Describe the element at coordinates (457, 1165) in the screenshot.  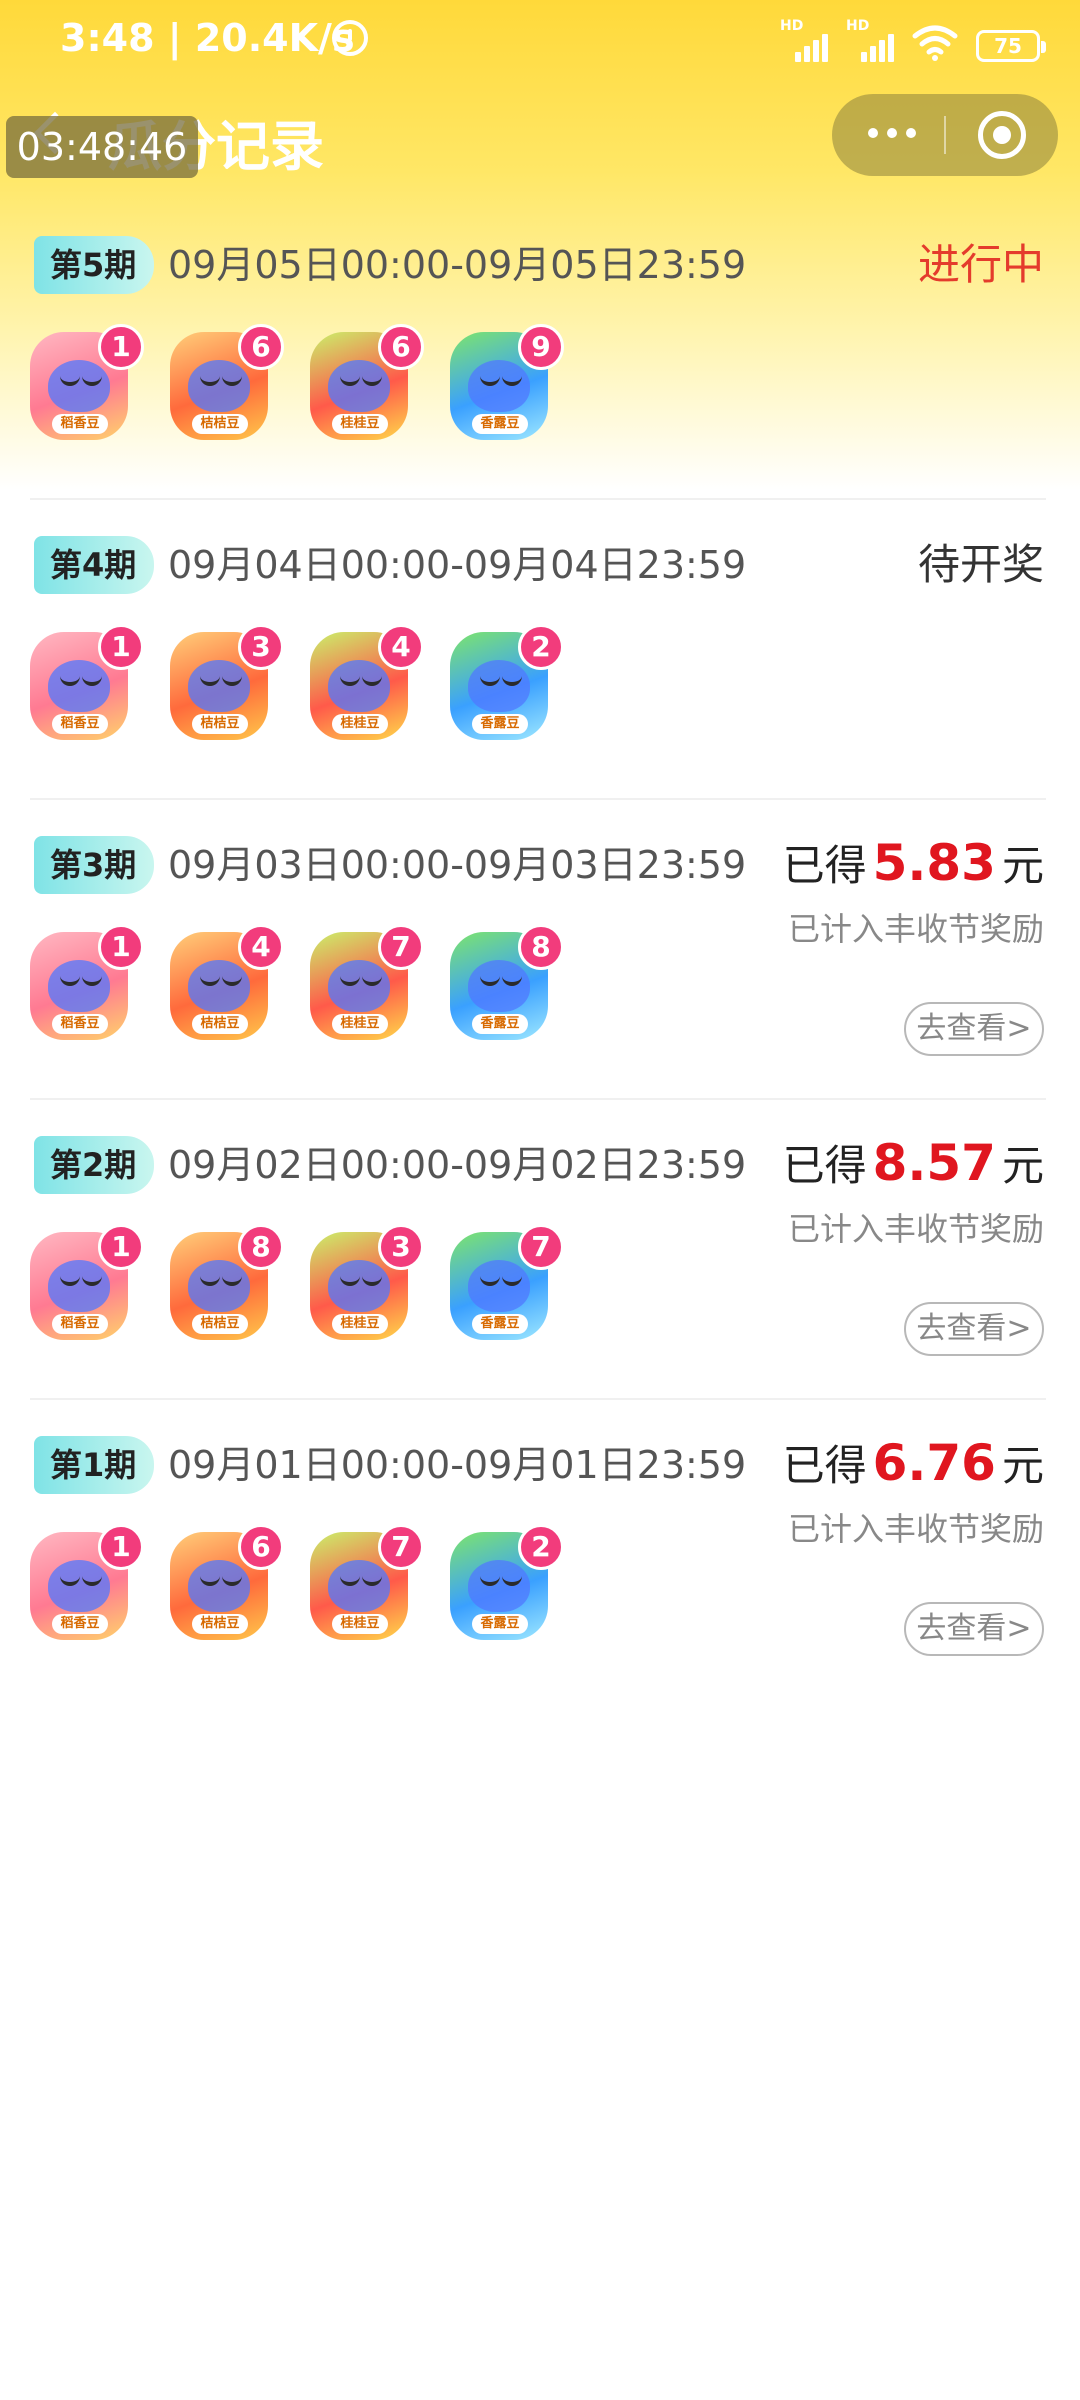
I see `period-range: 09月02日00:00-09月02日23:59` at that location.